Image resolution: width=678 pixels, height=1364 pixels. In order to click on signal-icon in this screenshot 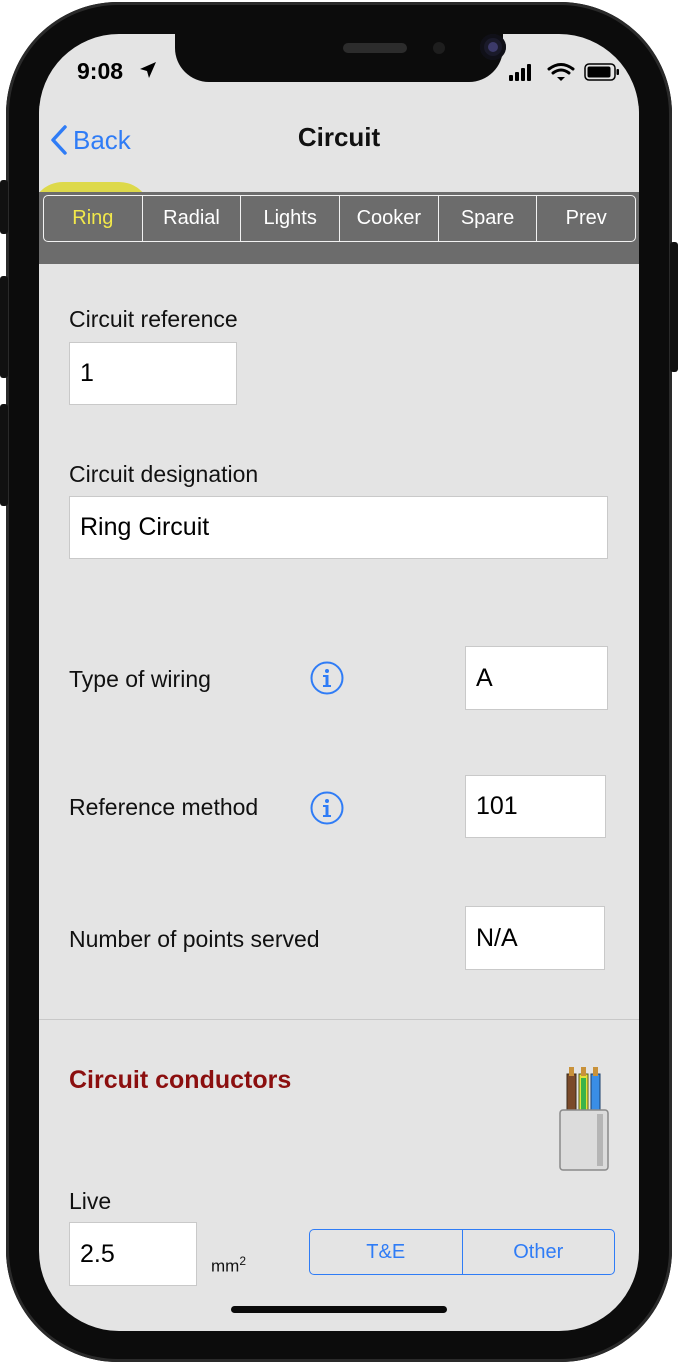, I will do `click(520, 72)`.